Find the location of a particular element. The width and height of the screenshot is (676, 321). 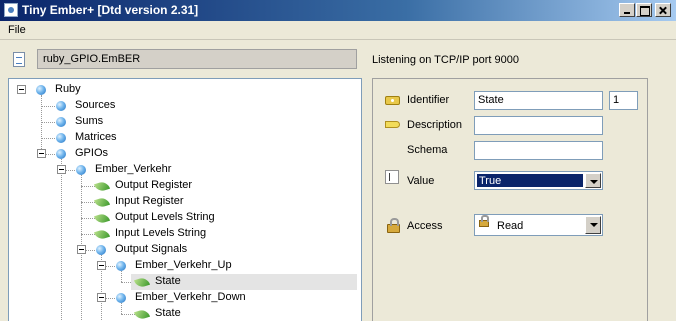

tree-item: Output Register is located at coordinates (185, 186).